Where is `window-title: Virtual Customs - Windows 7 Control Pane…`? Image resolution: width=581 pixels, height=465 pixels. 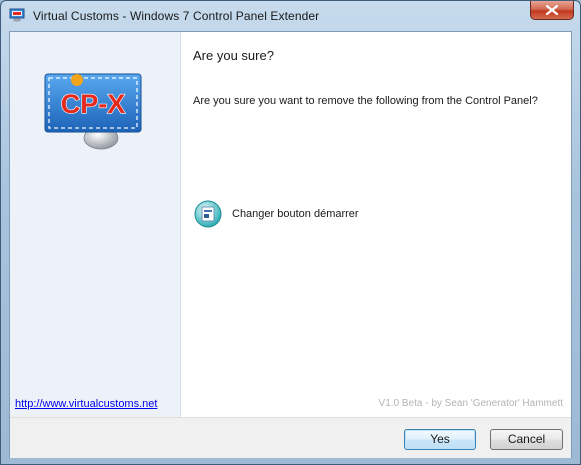
window-title: Virtual Customs - Windows 7 Control Pane… is located at coordinates (176, 16).